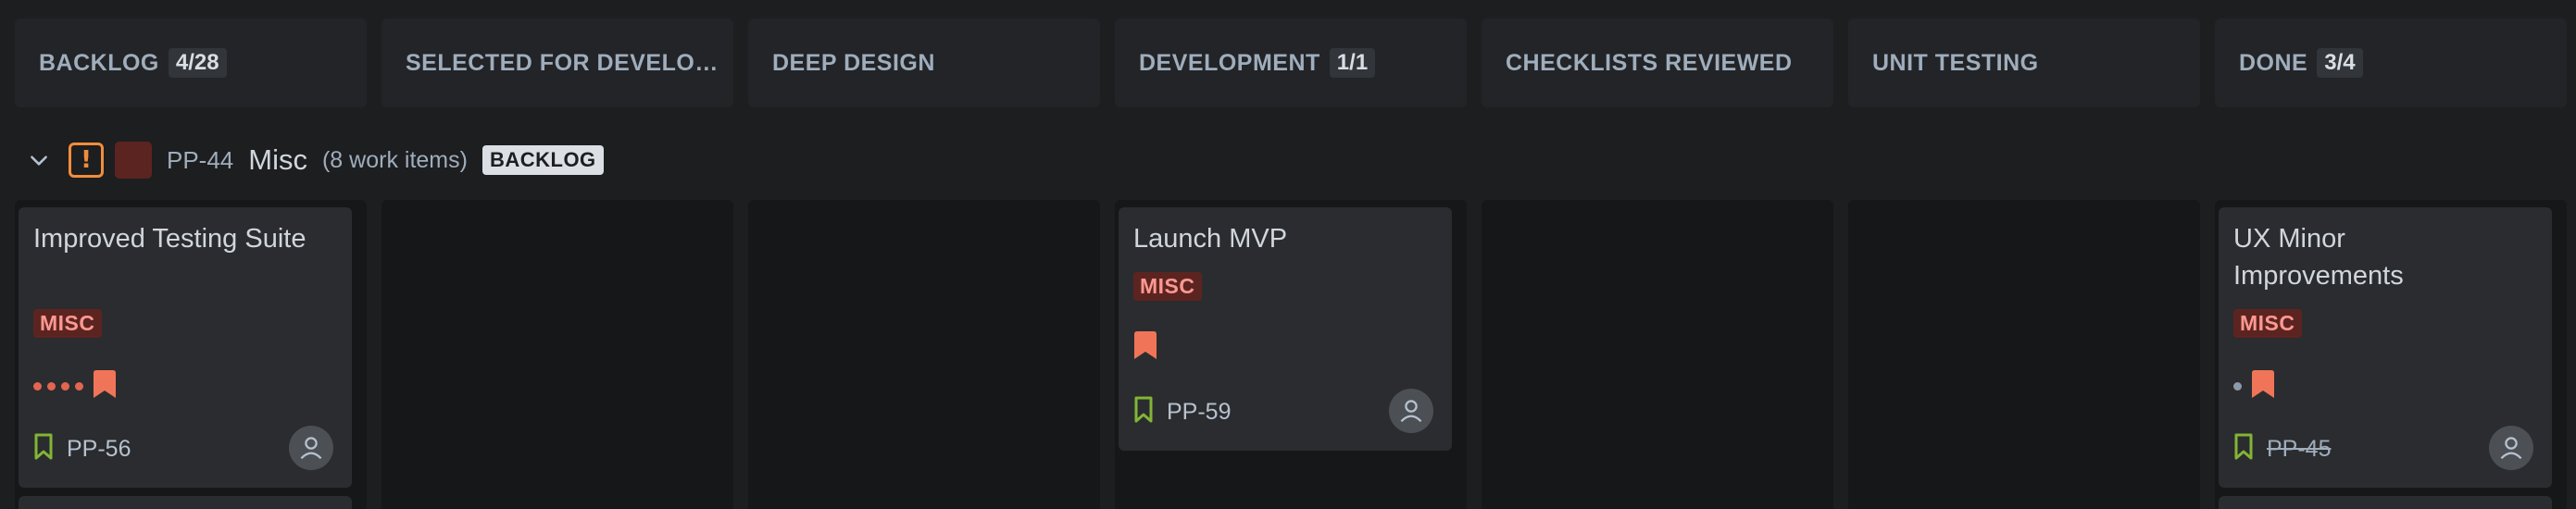 This screenshot has height=509, width=2576. What do you see at coordinates (565, 62) in the screenshot?
I see `column-title: SELECTED FOR DEVELOPMENT` at bounding box center [565, 62].